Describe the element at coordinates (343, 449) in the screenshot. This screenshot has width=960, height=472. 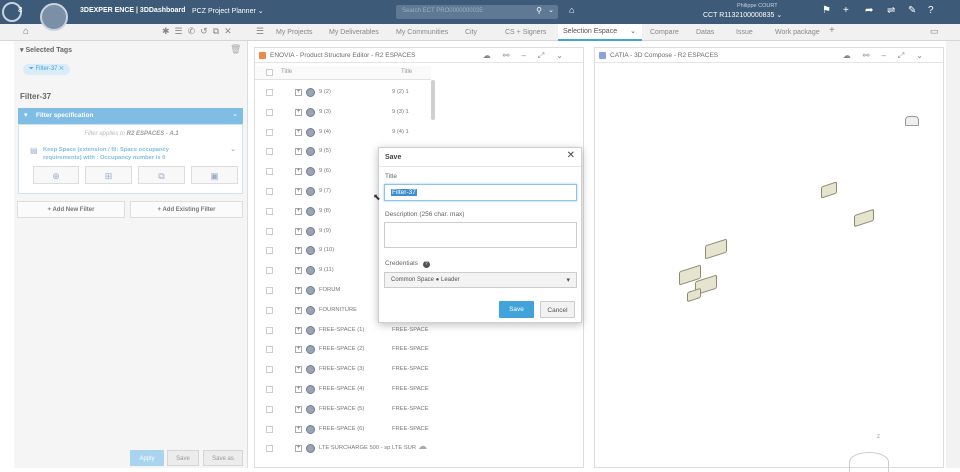
I see `table-row: + LTE SURCHARGE 500 - sp LTE SUR` at that location.